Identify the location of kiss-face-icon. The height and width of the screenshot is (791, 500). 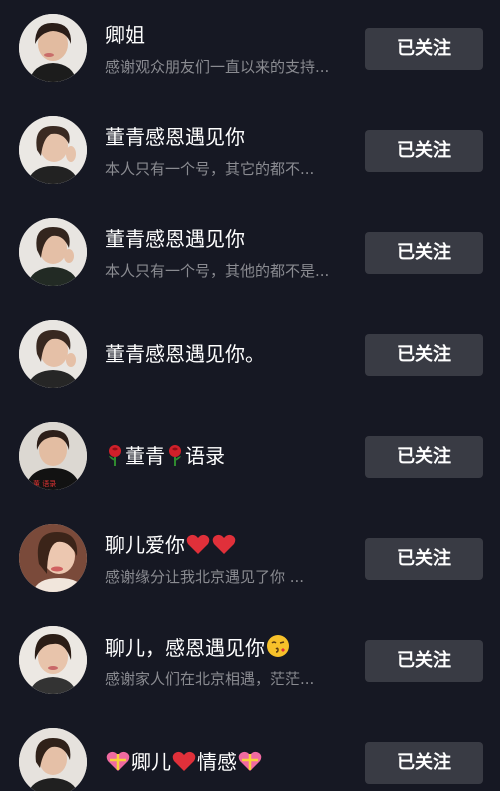
(278, 649).